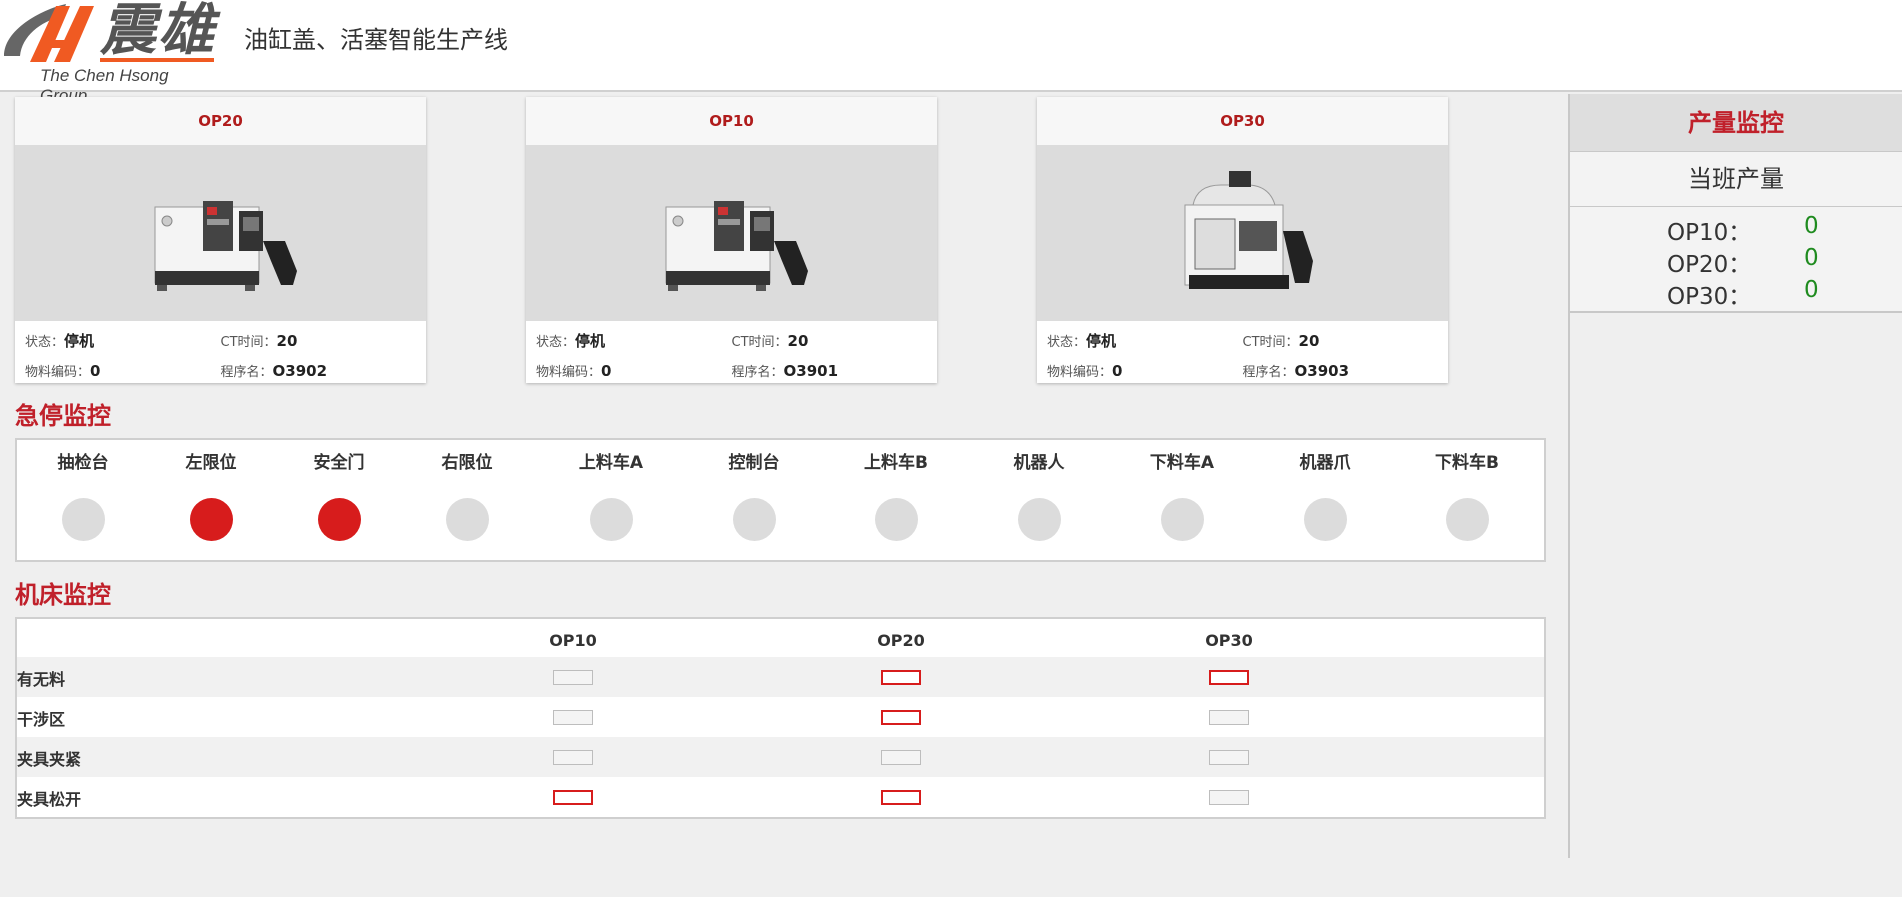 This screenshot has height=897, width=1902. What do you see at coordinates (1322, 370) in the screenshot?
I see `program-value: O3903` at bounding box center [1322, 370].